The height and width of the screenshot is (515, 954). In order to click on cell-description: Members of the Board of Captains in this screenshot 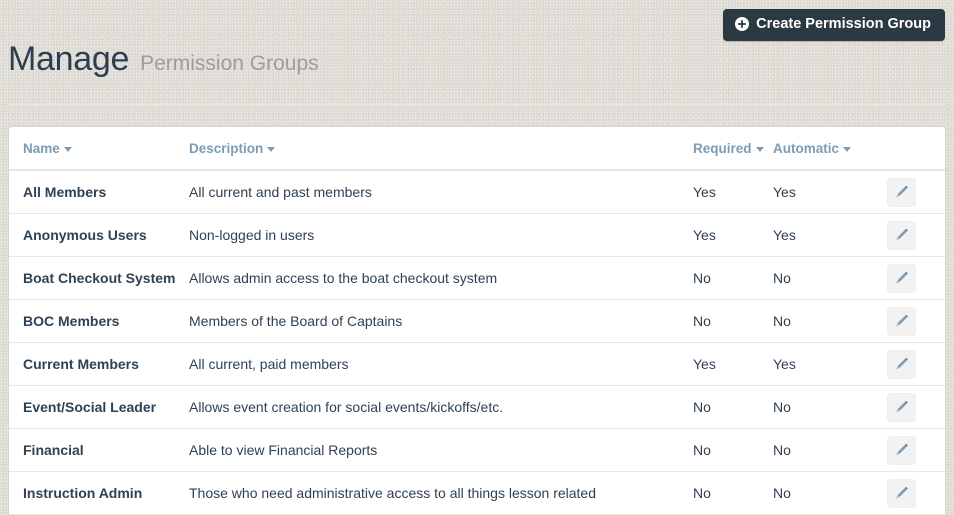, I will do `click(441, 321)`.